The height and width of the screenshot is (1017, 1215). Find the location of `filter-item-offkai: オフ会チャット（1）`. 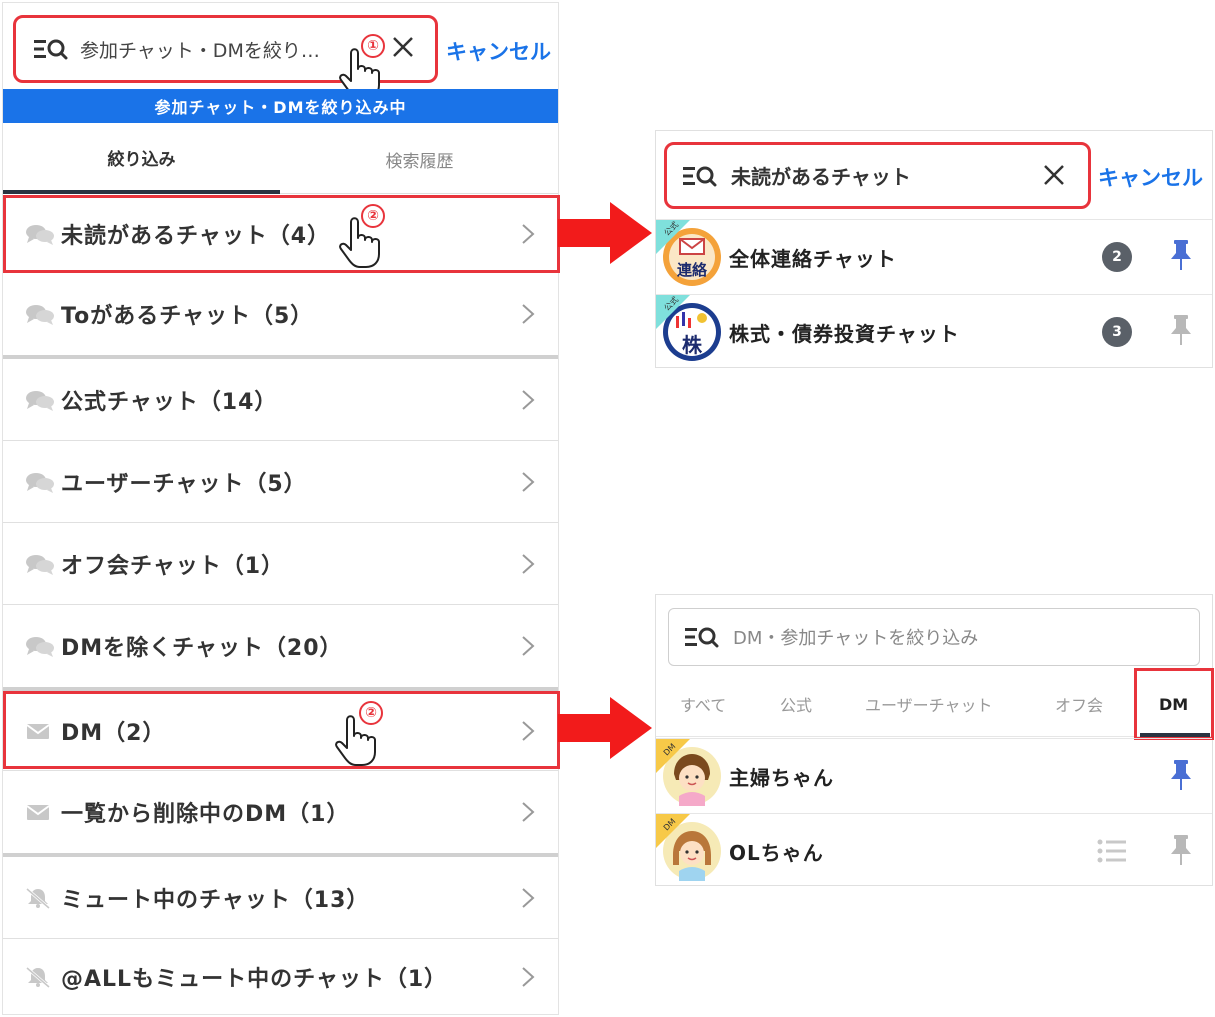

filter-item-offkai: オフ会チャット（1） is located at coordinates (280, 564).